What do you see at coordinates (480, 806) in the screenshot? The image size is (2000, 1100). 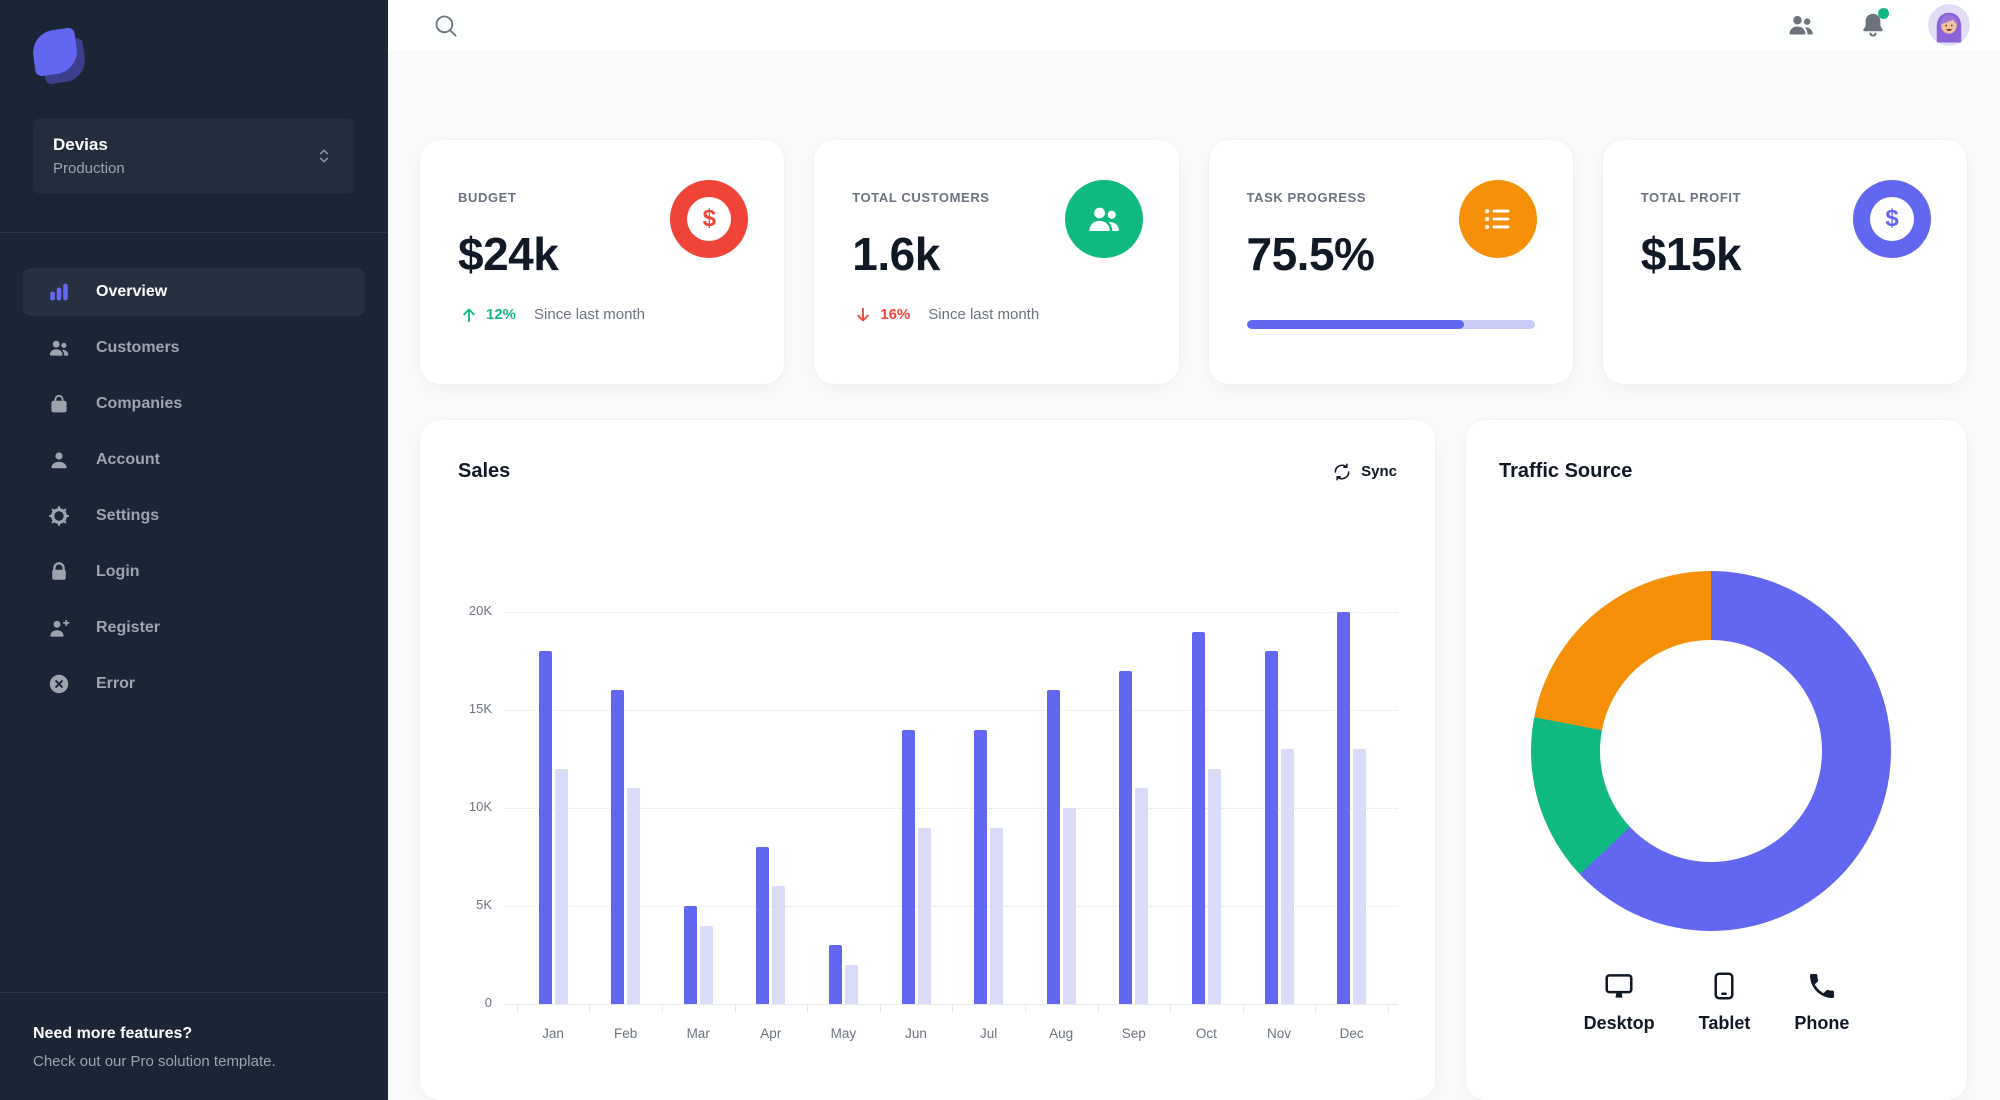 I see `y-axis-tick-label: 10K` at bounding box center [480, 806].